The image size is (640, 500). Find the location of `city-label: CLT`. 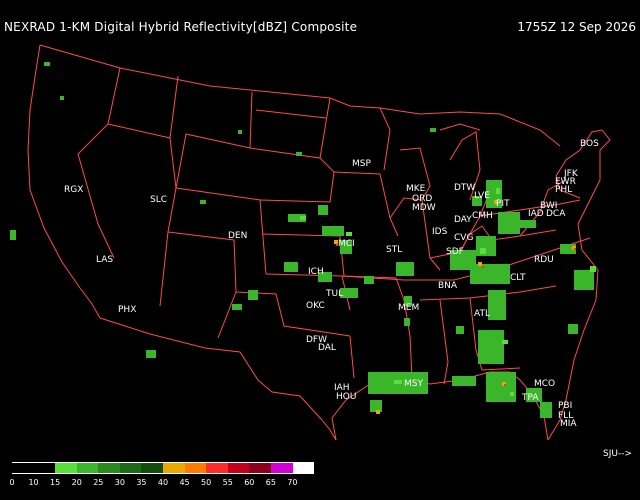

city-label: CLT is located at coordinates (518, 278).